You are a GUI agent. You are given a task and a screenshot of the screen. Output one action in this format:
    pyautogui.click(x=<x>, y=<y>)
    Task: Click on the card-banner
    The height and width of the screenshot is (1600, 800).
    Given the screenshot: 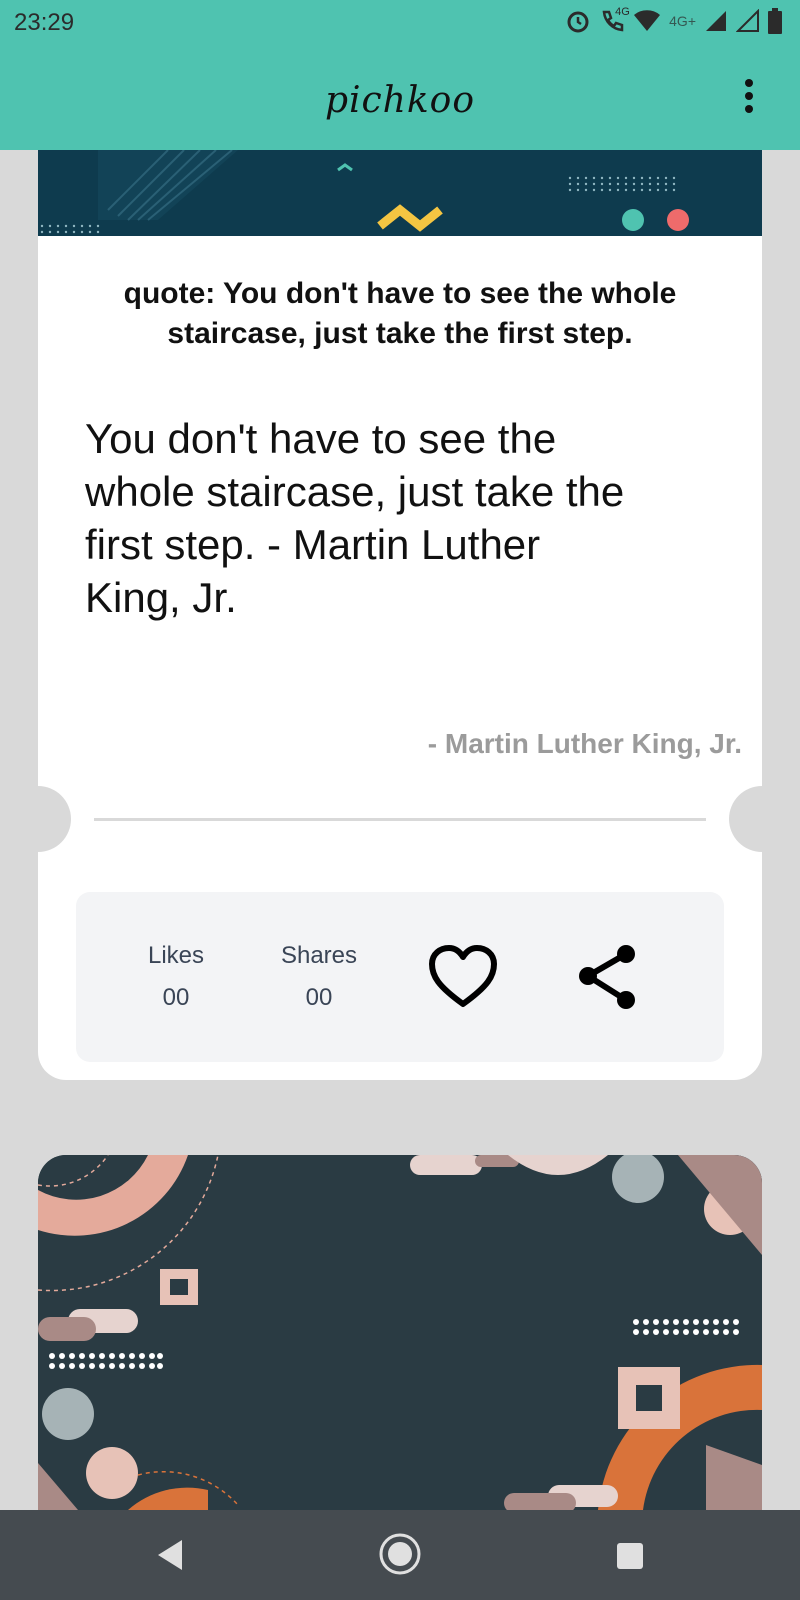 What is the action you would take?
    pyautogui.click(x=400, y=193)
    